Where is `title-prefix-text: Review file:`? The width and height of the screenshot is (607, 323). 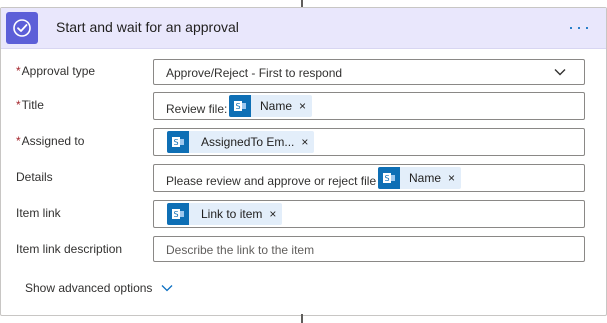
title-prefix-text: Review file: is located at coordinates (197, 109).